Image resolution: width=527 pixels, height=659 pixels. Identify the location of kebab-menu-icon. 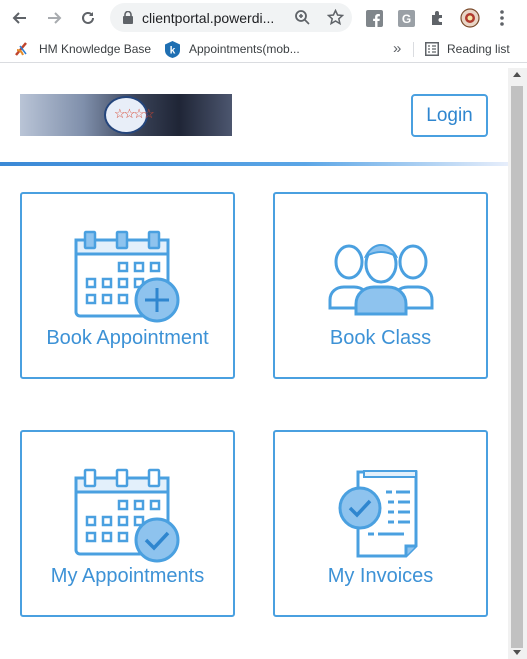
(502, 18).